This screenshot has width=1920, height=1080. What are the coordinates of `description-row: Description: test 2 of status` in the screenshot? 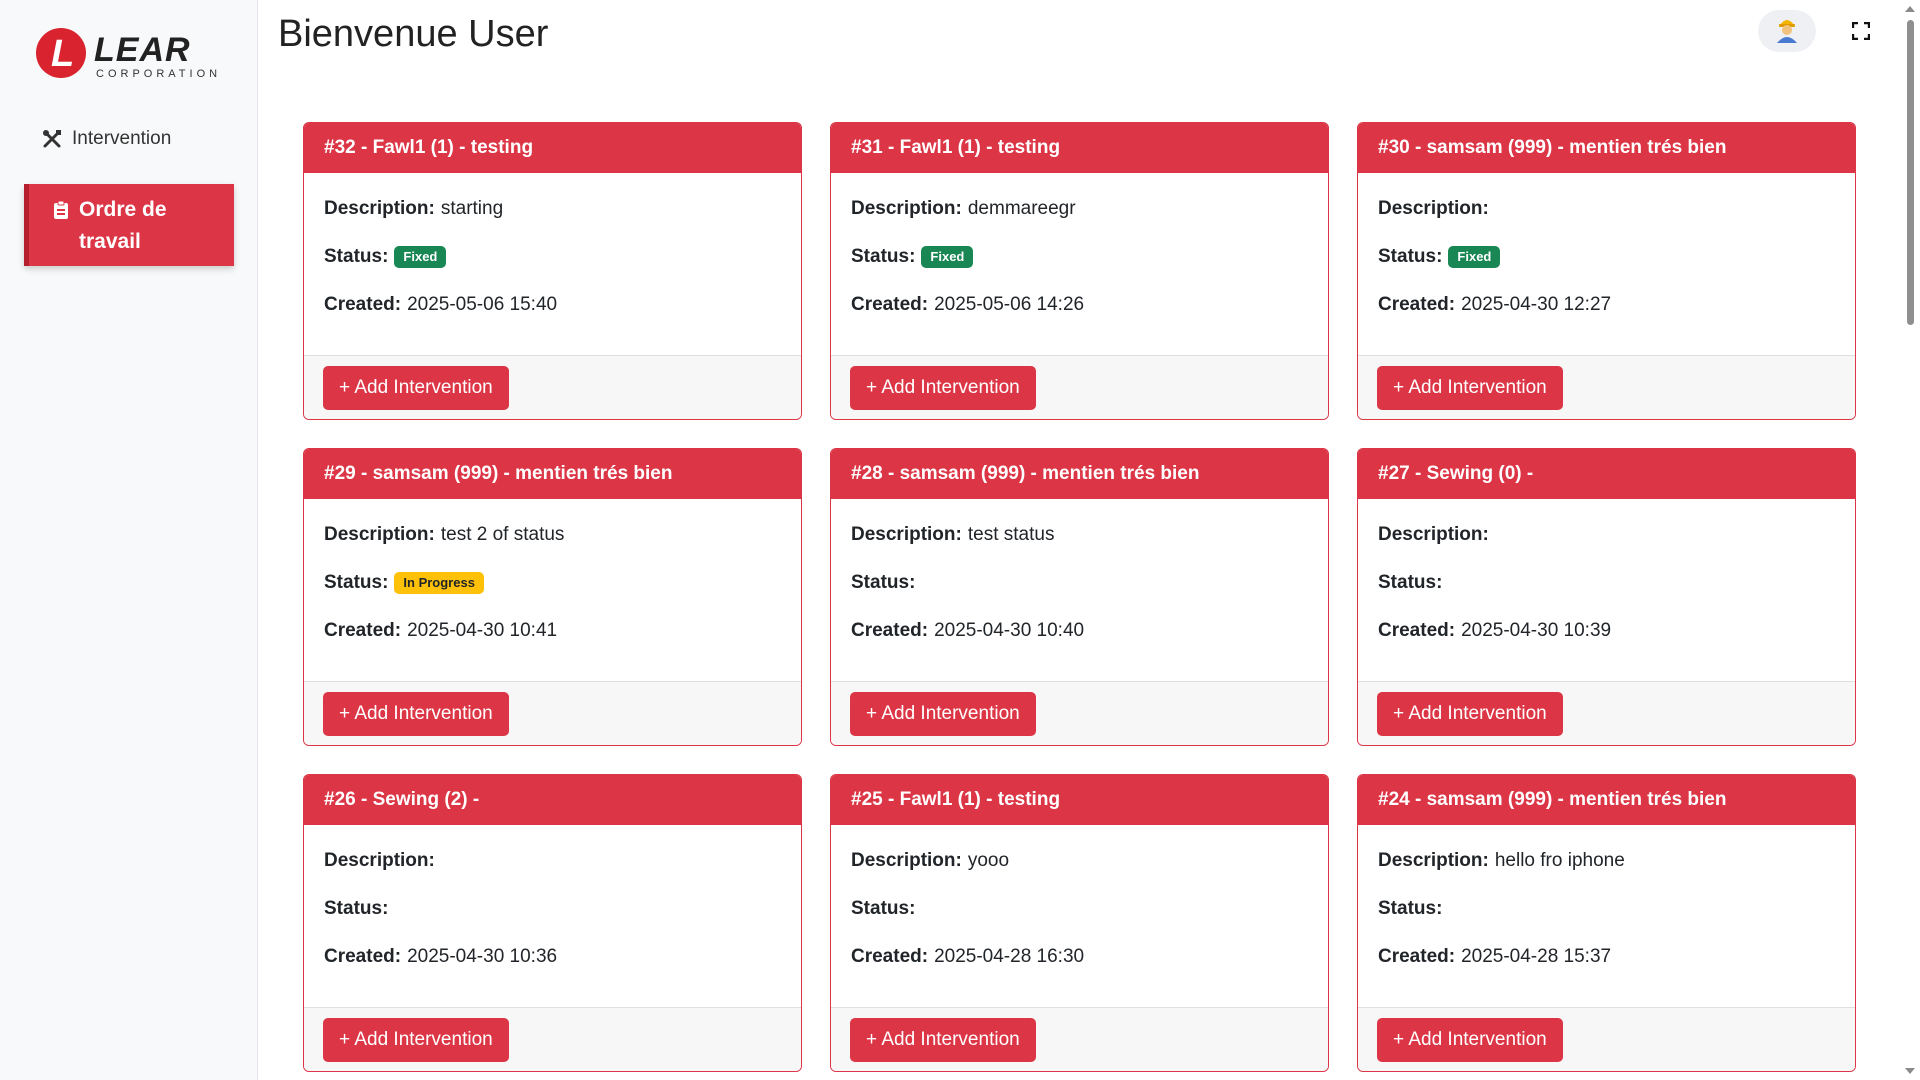 It's located at (552, 535).